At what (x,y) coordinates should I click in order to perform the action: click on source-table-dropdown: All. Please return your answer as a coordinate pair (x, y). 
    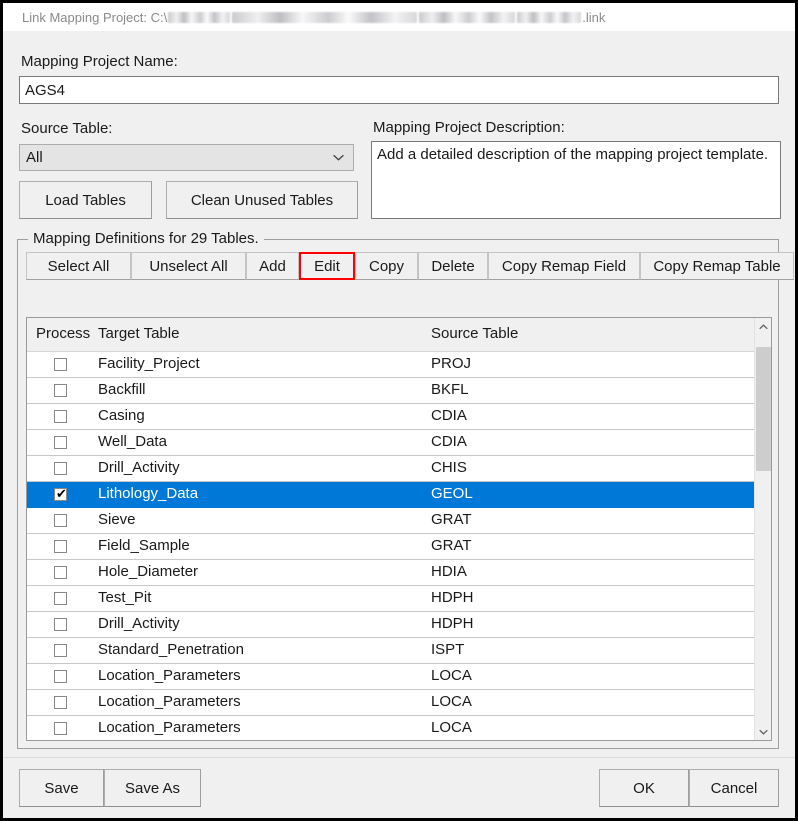
    Looking at the image, I should click on (186, 157).